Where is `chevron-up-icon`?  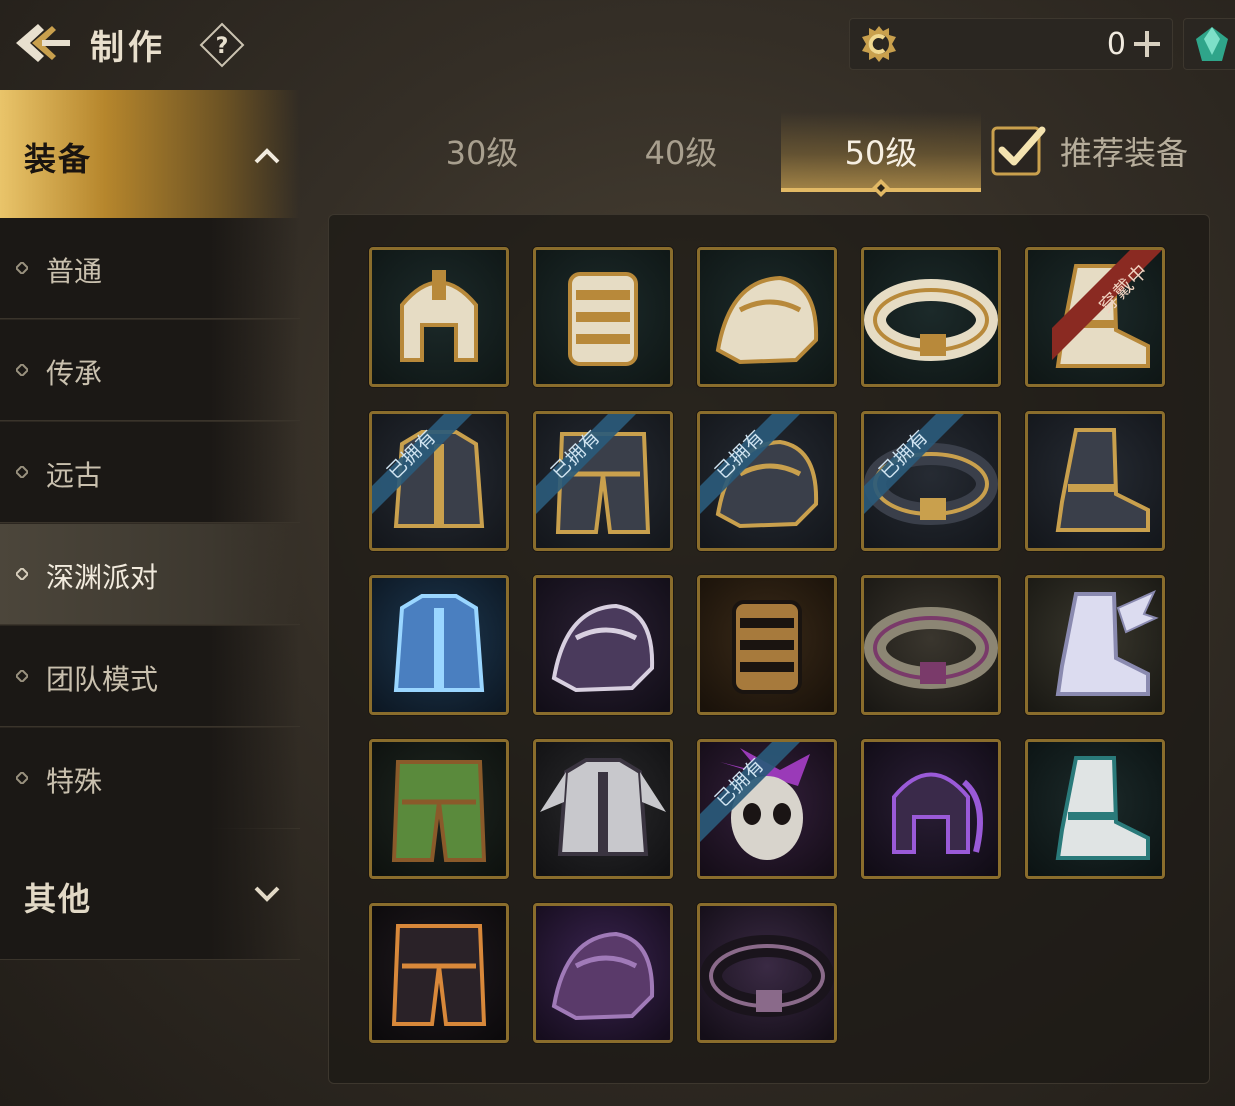 chevron-up-icon is located at coordinates (267, 156).